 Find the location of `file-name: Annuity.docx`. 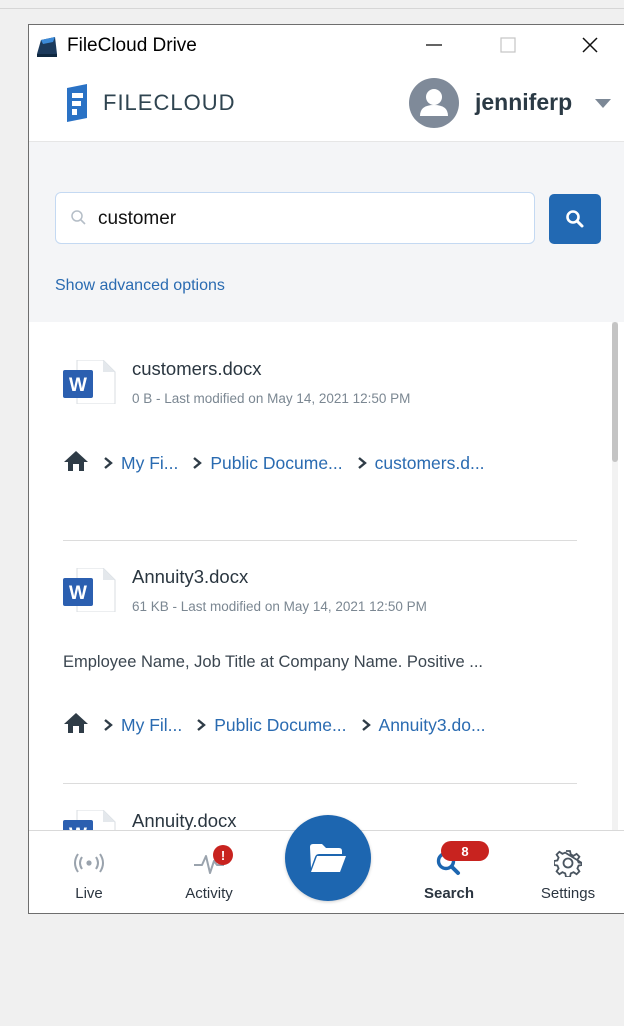

file-name: Annuity.docx is located at coordinates (184, 820).